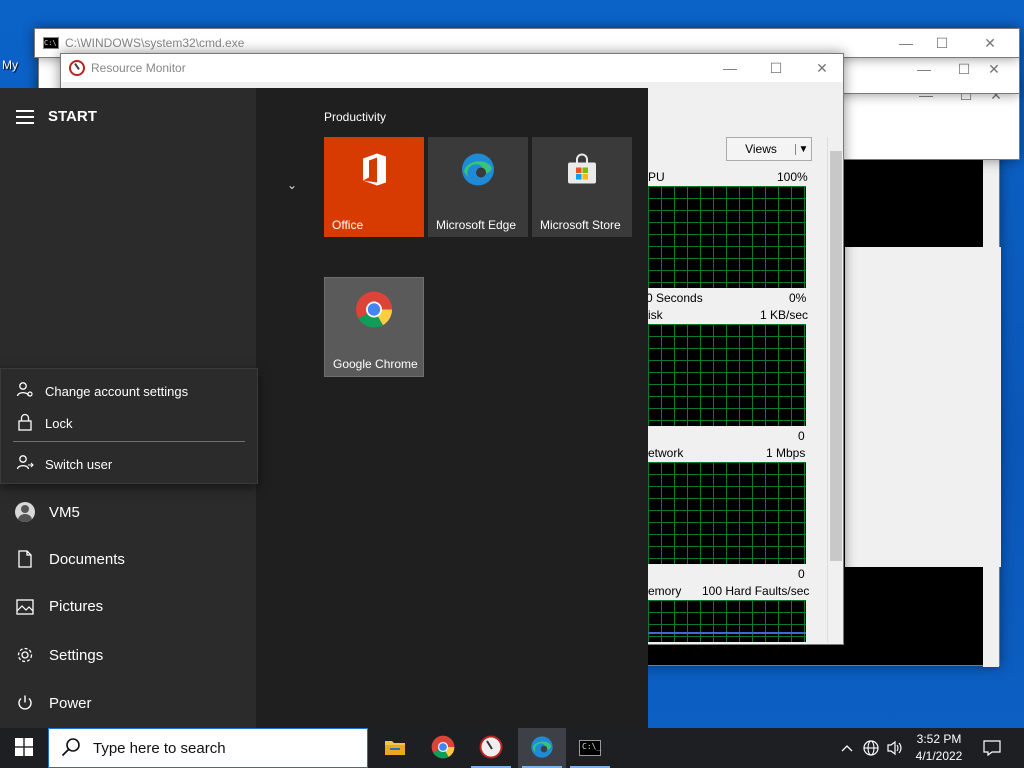 The width and height of the screenshot is (1024, 768). What do you see at coordinates (374, 171) in the screenshot?
I see `office-icon` at bounding box center [374, 171].